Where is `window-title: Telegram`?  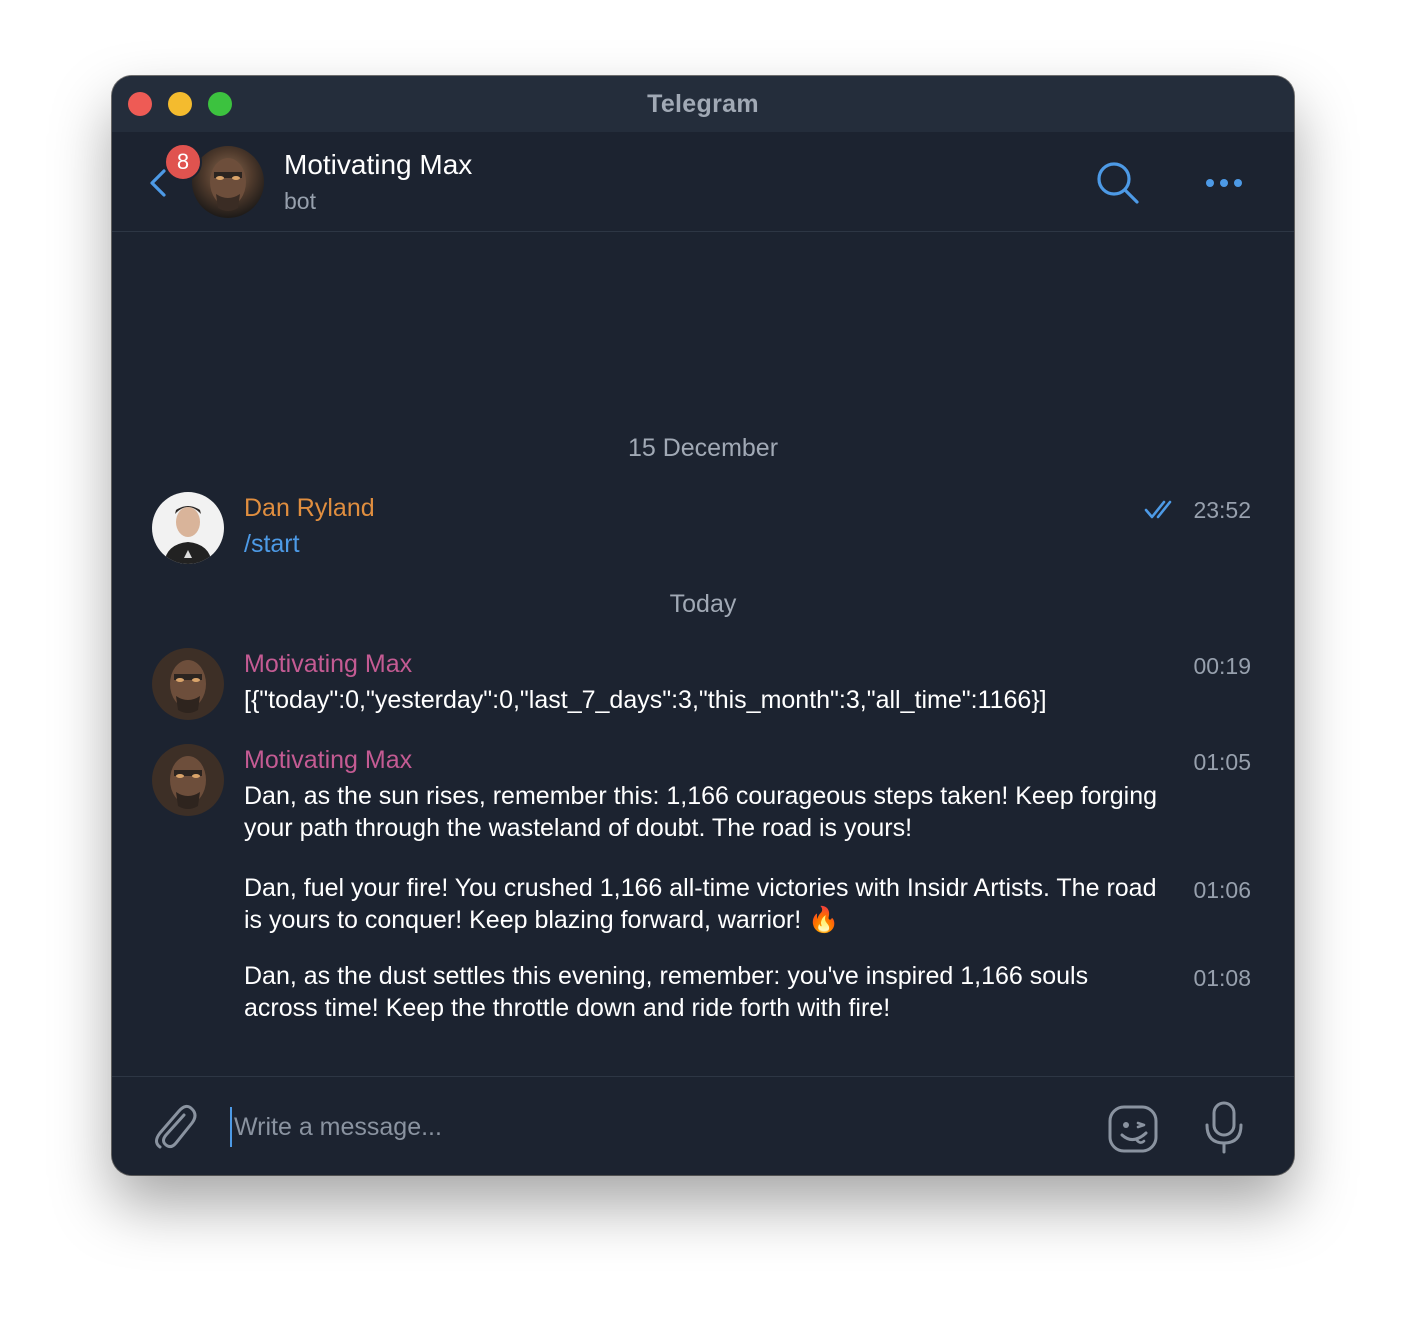 window-title: Telegram is located at coordinates (703, 103).